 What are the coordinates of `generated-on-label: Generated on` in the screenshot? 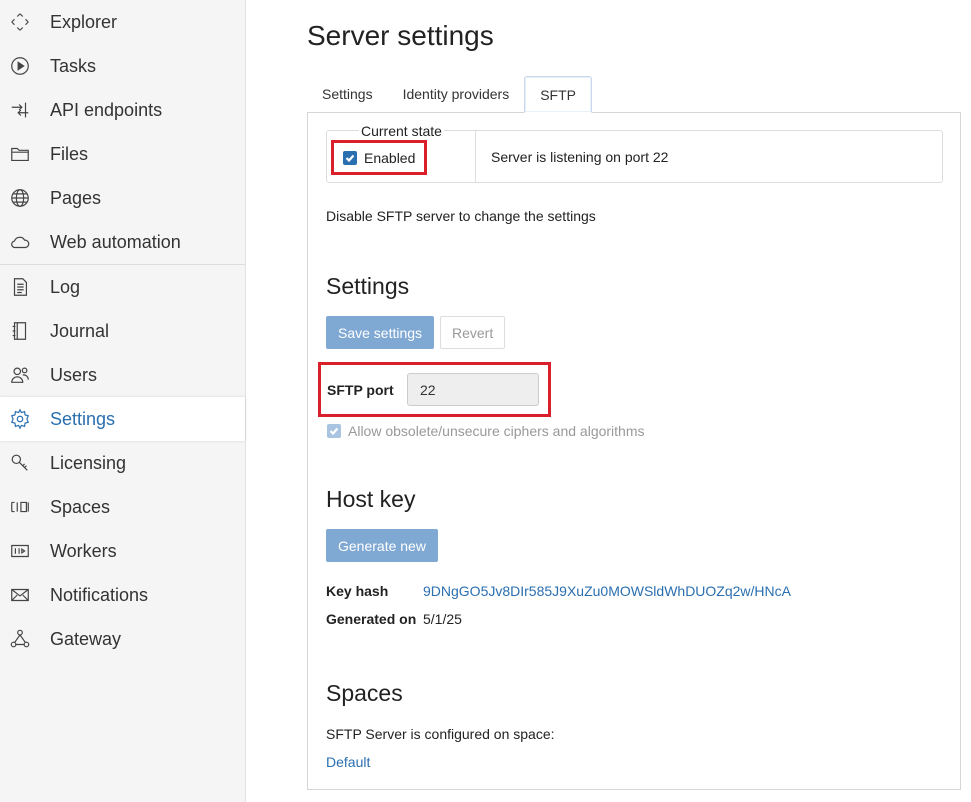 It's located at (371, 619).